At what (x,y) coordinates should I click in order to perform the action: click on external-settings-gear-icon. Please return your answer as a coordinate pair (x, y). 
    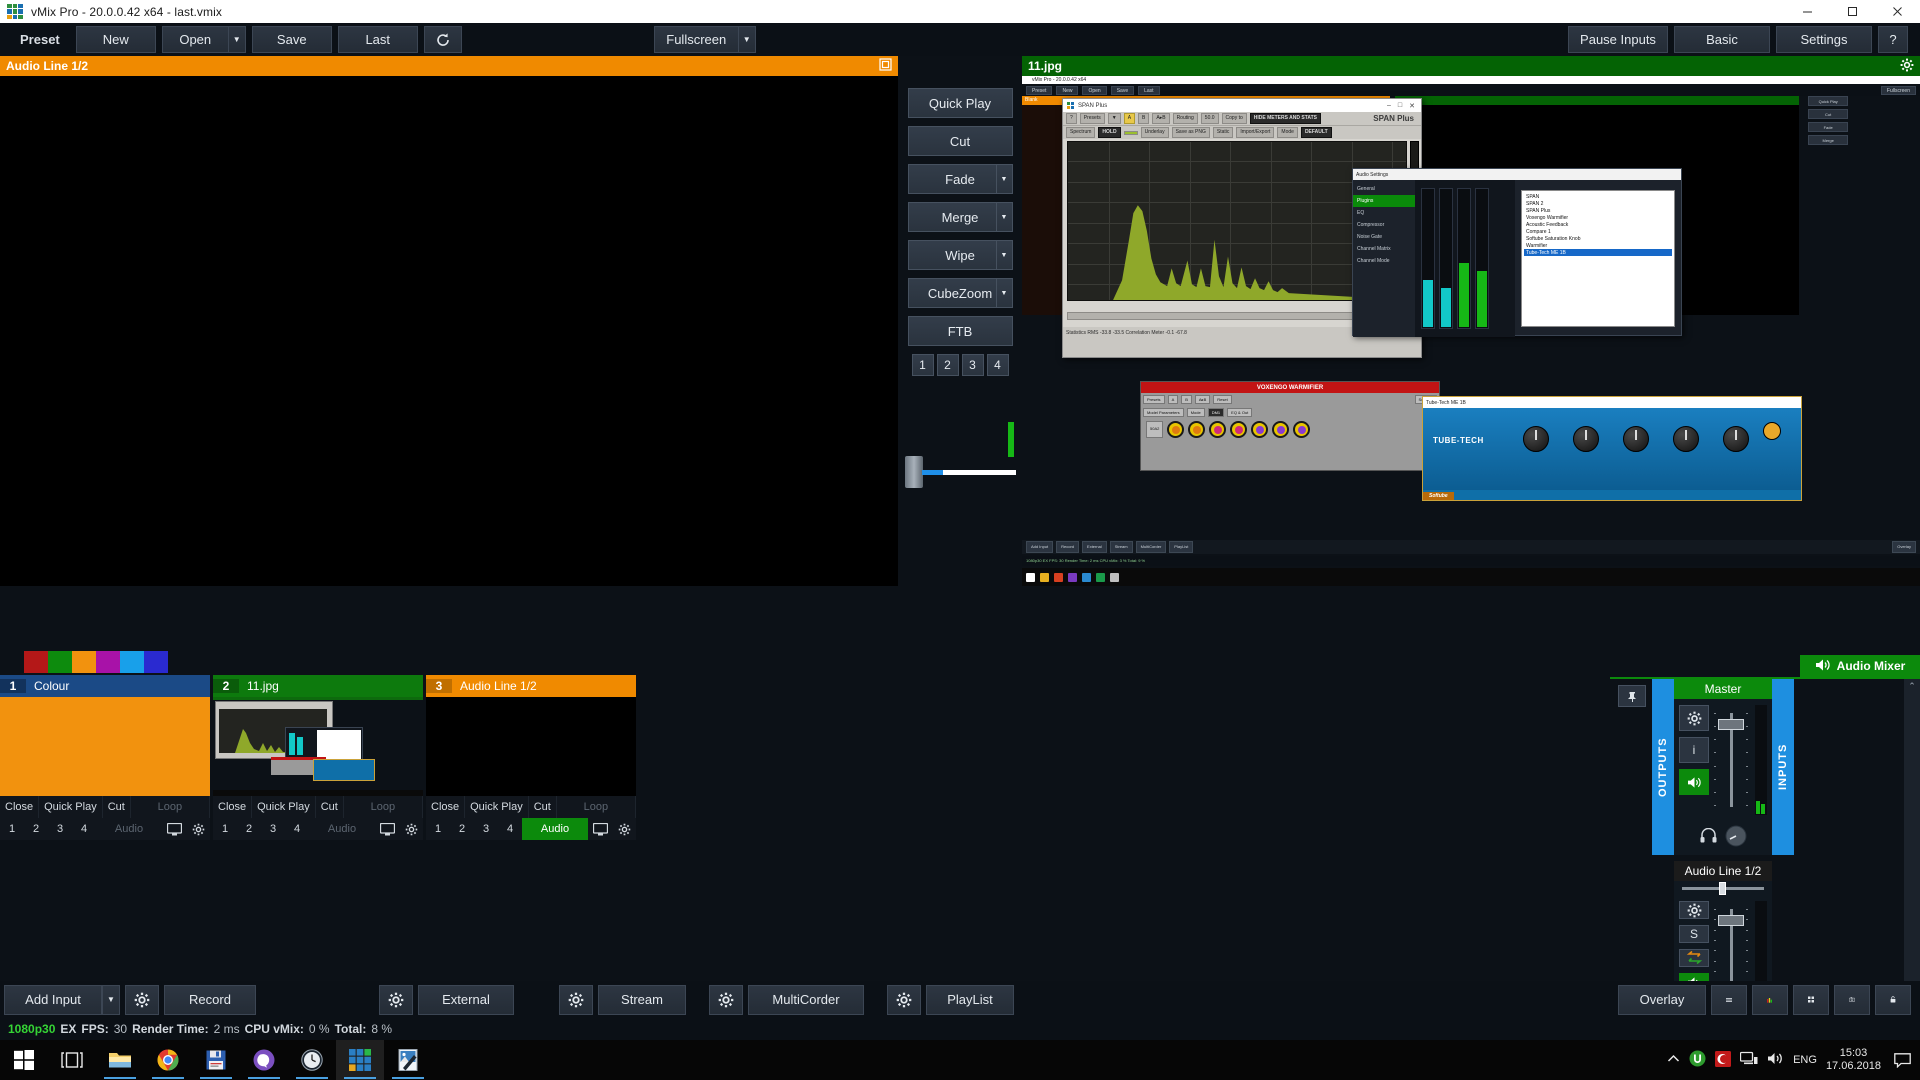
    Looking at the image, I should click on (396, 999).